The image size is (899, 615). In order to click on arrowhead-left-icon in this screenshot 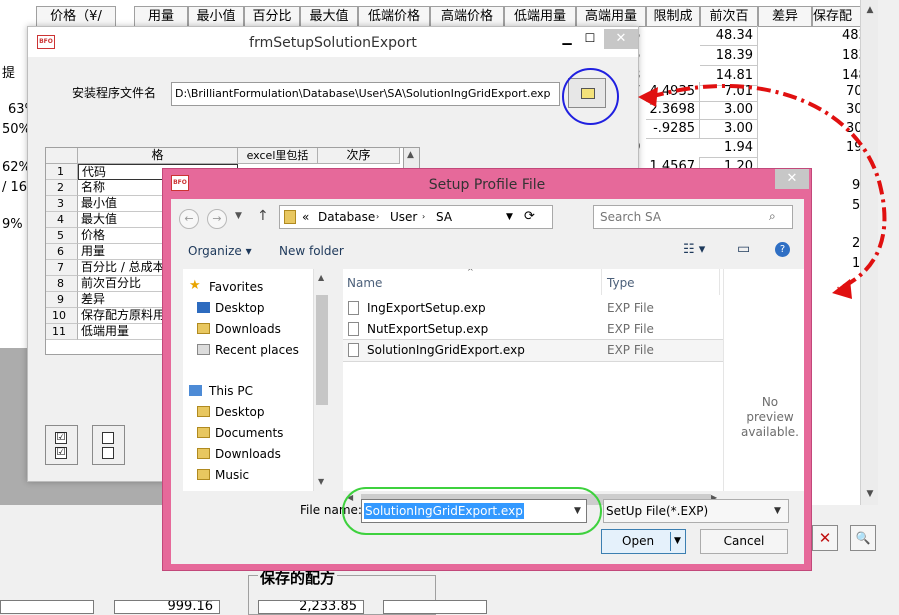, I will do `click(648, 97)`.